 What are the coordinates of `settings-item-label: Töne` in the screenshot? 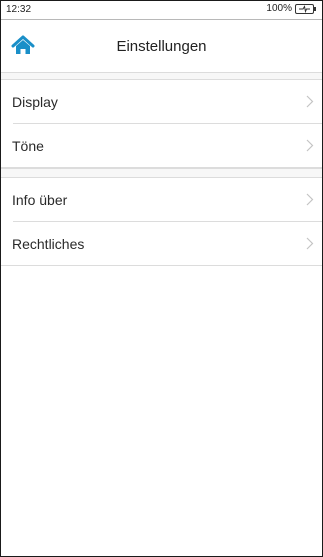 It's located at (28, 146).